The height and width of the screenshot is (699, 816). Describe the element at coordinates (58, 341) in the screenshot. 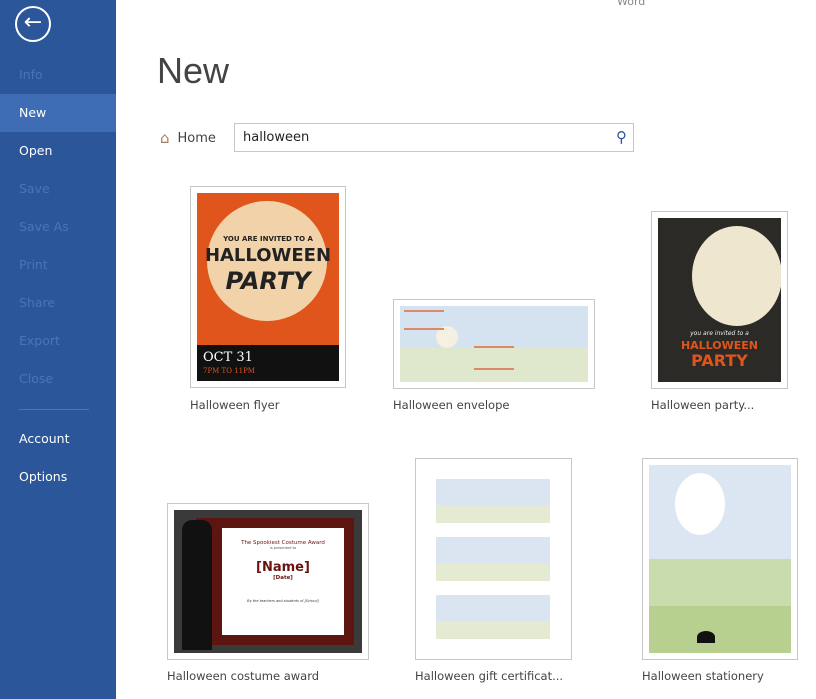

I see `sidebar-item-export: Export` at that location.